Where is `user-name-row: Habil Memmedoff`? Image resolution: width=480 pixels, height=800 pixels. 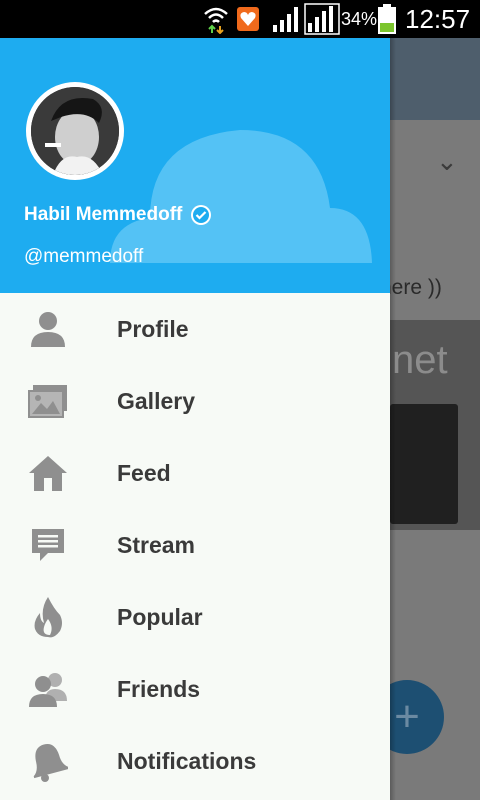 user-name-row: Habil Memmedoff is located at coordinates (118, 215).